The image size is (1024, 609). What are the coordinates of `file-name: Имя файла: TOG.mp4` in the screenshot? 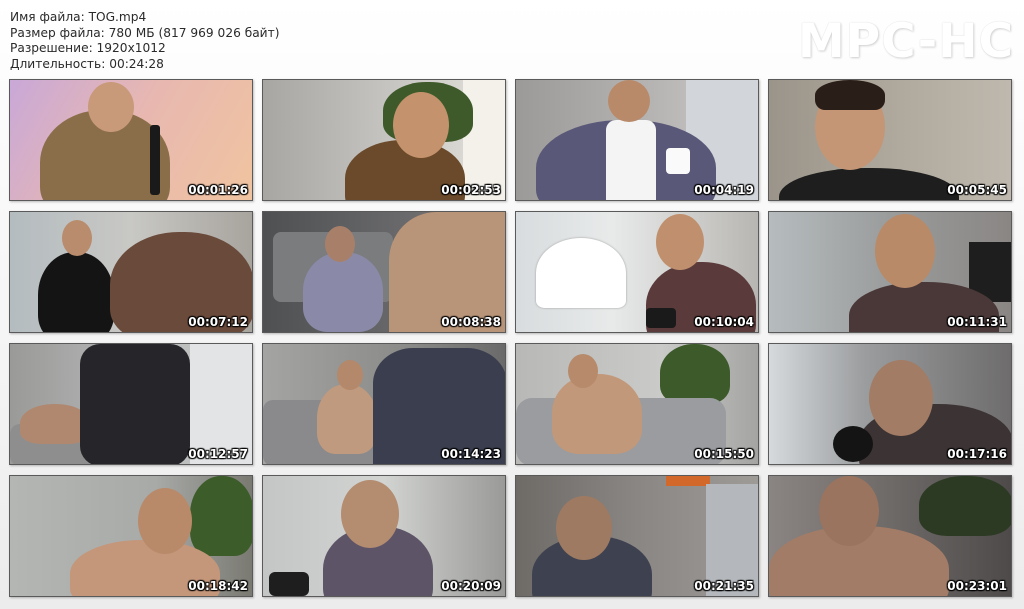 It's located at (78, 17).